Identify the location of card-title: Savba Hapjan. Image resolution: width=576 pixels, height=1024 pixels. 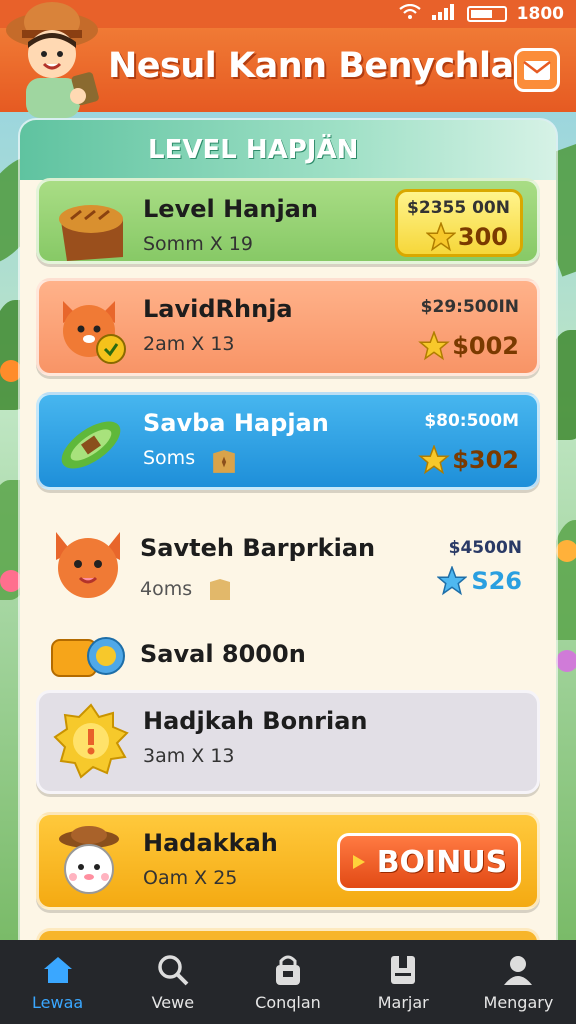
(236, 423).